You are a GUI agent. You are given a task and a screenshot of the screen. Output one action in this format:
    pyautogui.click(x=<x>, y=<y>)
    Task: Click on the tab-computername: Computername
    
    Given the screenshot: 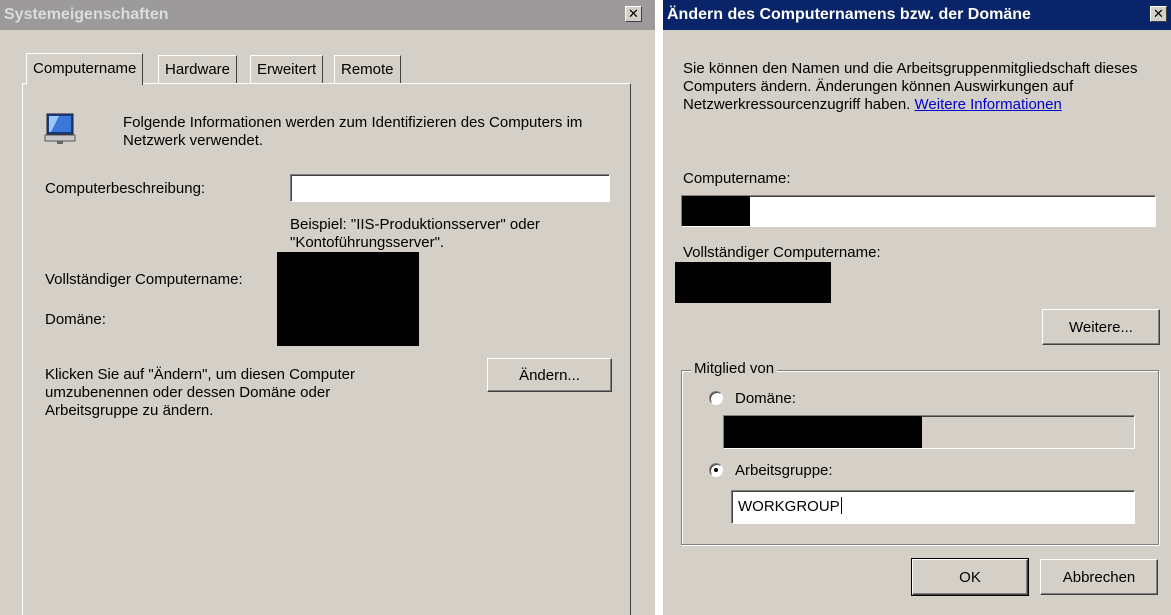 What is the action you would take?
    pyautogui.click(x=85, y=69)
    